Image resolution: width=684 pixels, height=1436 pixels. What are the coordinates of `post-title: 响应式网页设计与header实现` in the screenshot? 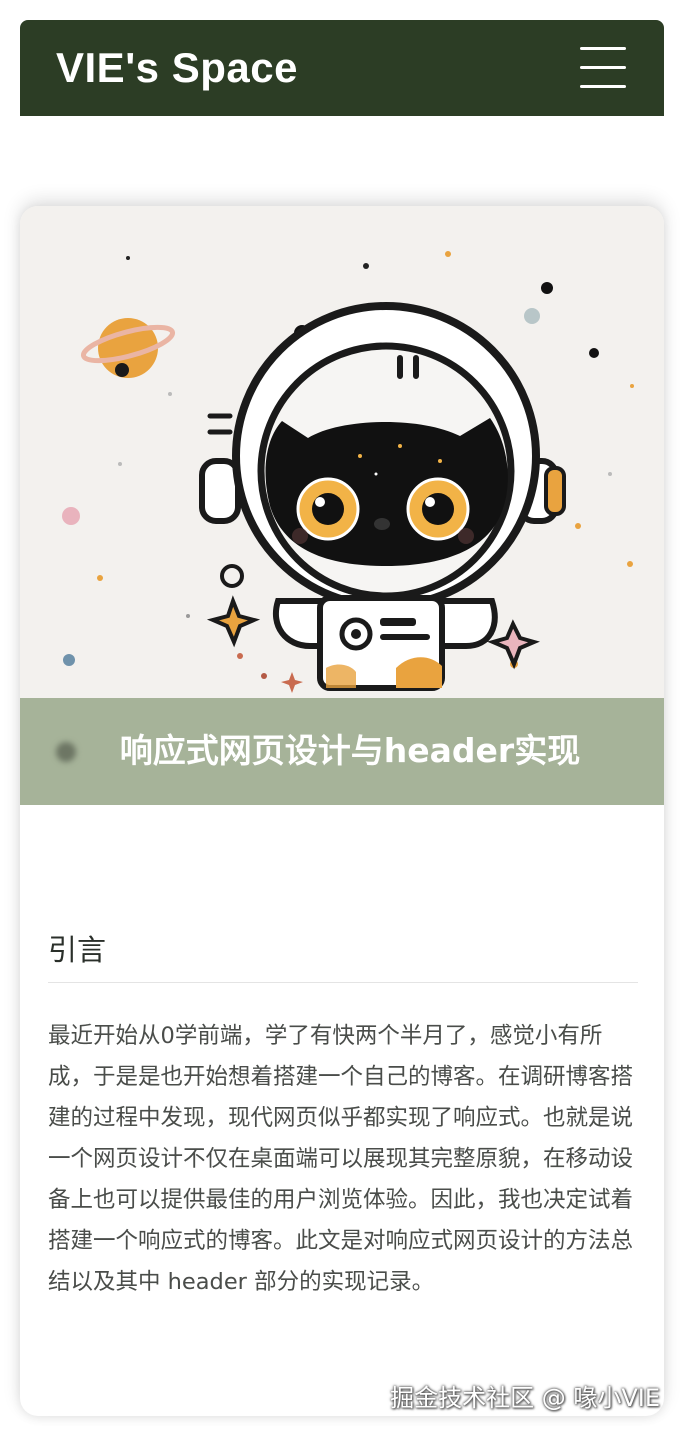 It's located at (342, 751).